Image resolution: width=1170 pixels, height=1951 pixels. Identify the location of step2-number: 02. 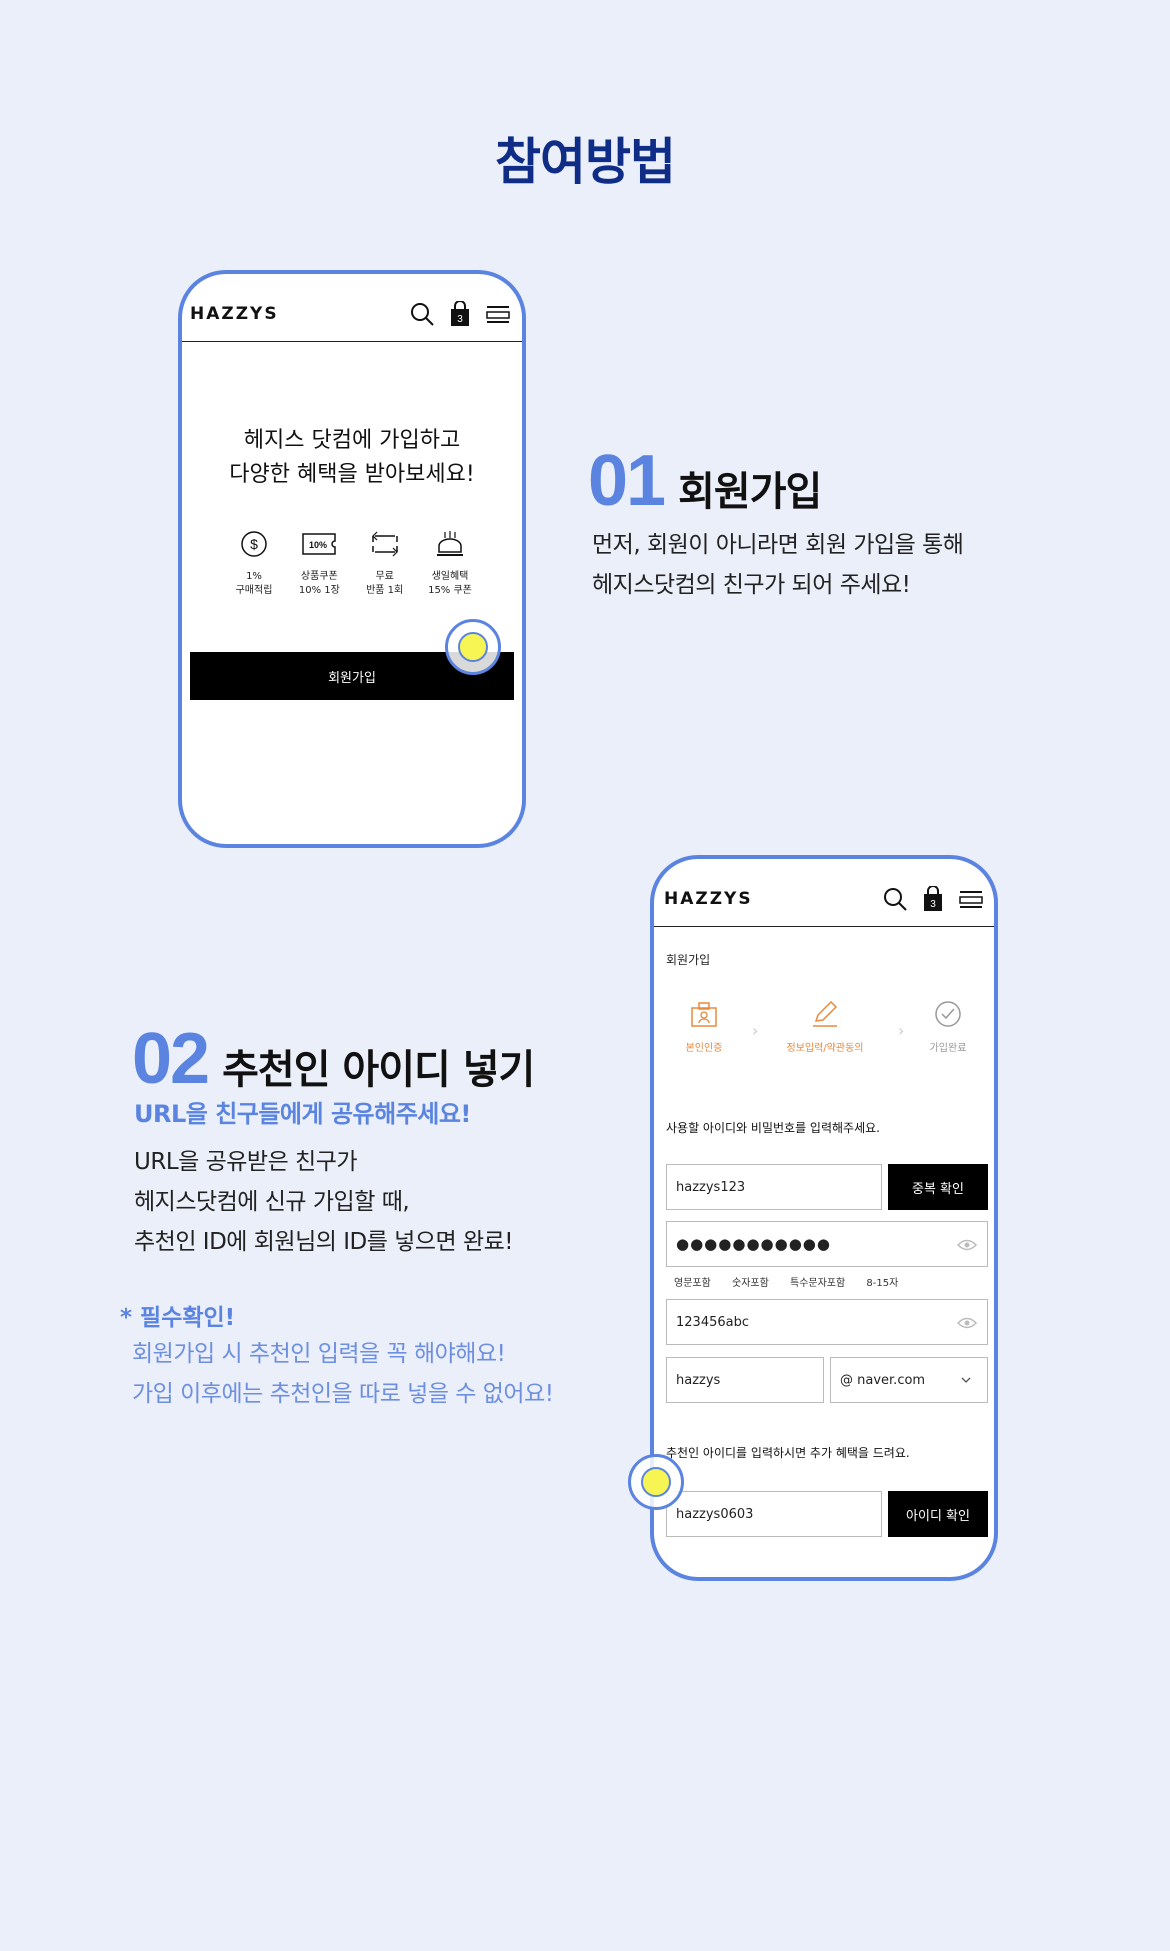
(171, 1059).